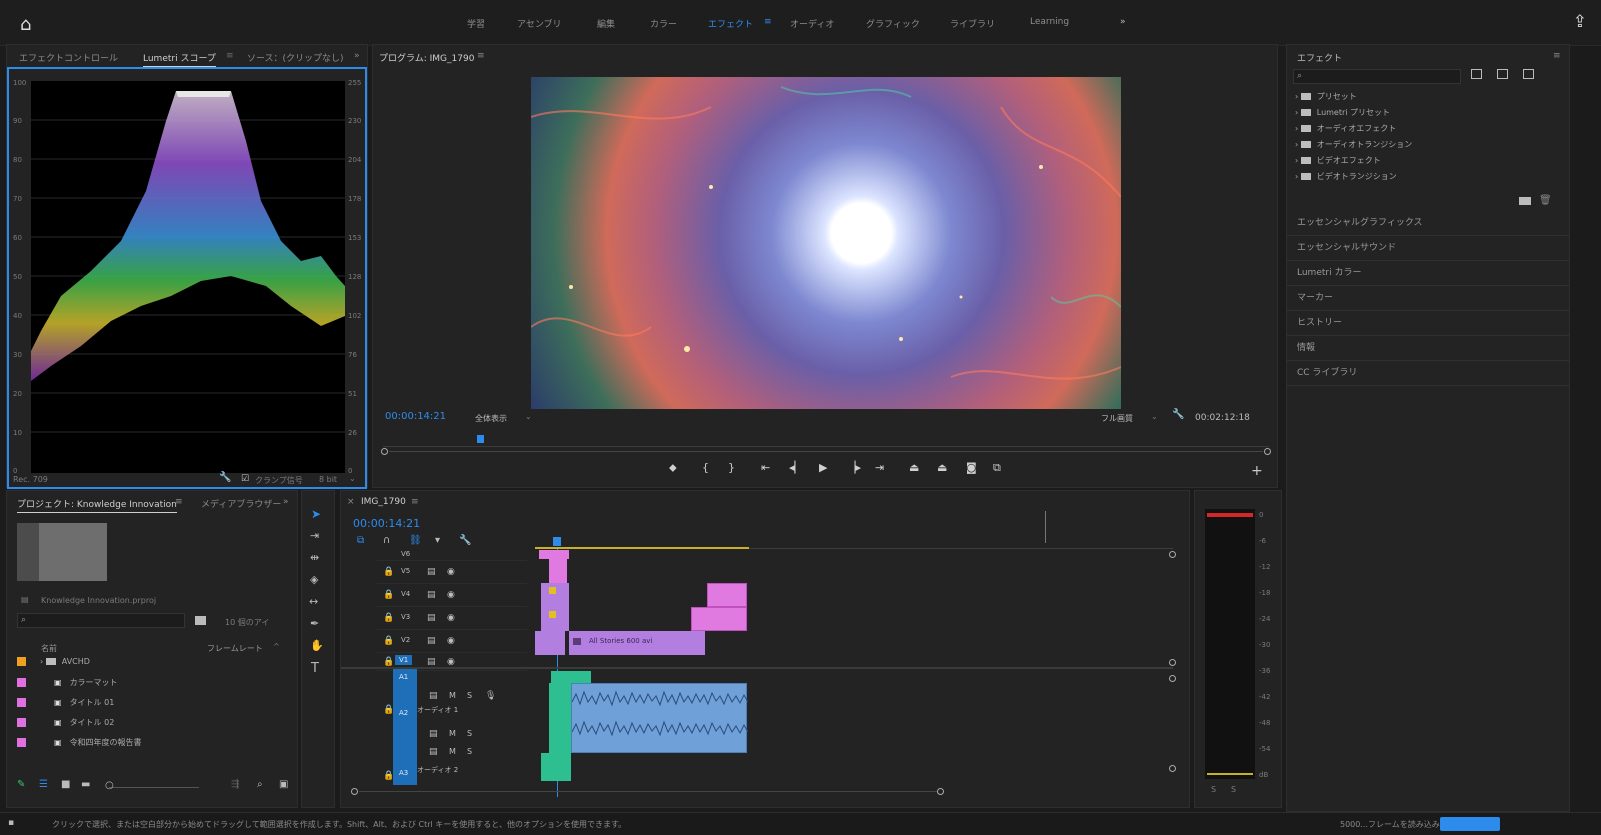  Describe the element at coordinates (405, 727) in the screenshot. I see `audio-source-patch: A1 A2 A3` at that location.